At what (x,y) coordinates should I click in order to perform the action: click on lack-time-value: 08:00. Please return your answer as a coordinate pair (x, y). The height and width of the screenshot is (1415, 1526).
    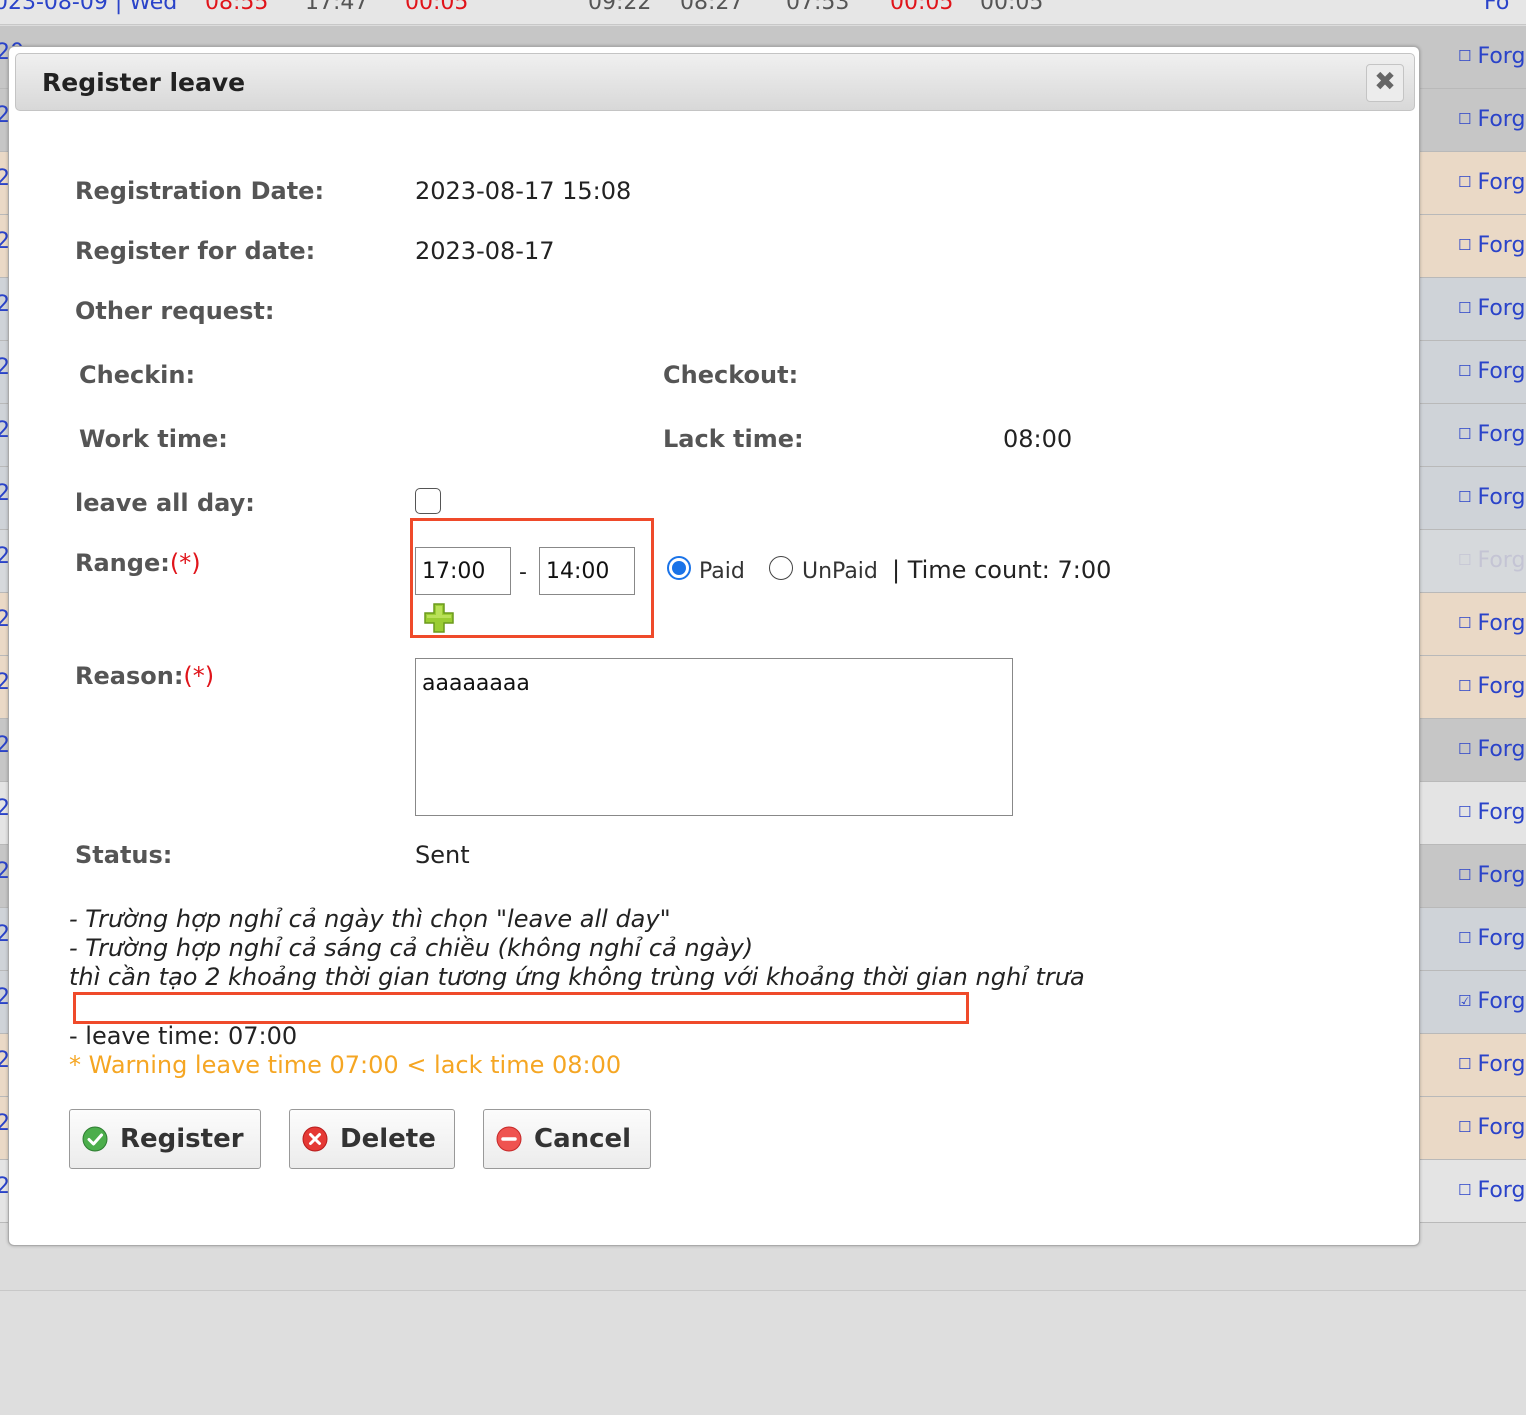
    Looking at the image, I should click on (1038, 439).